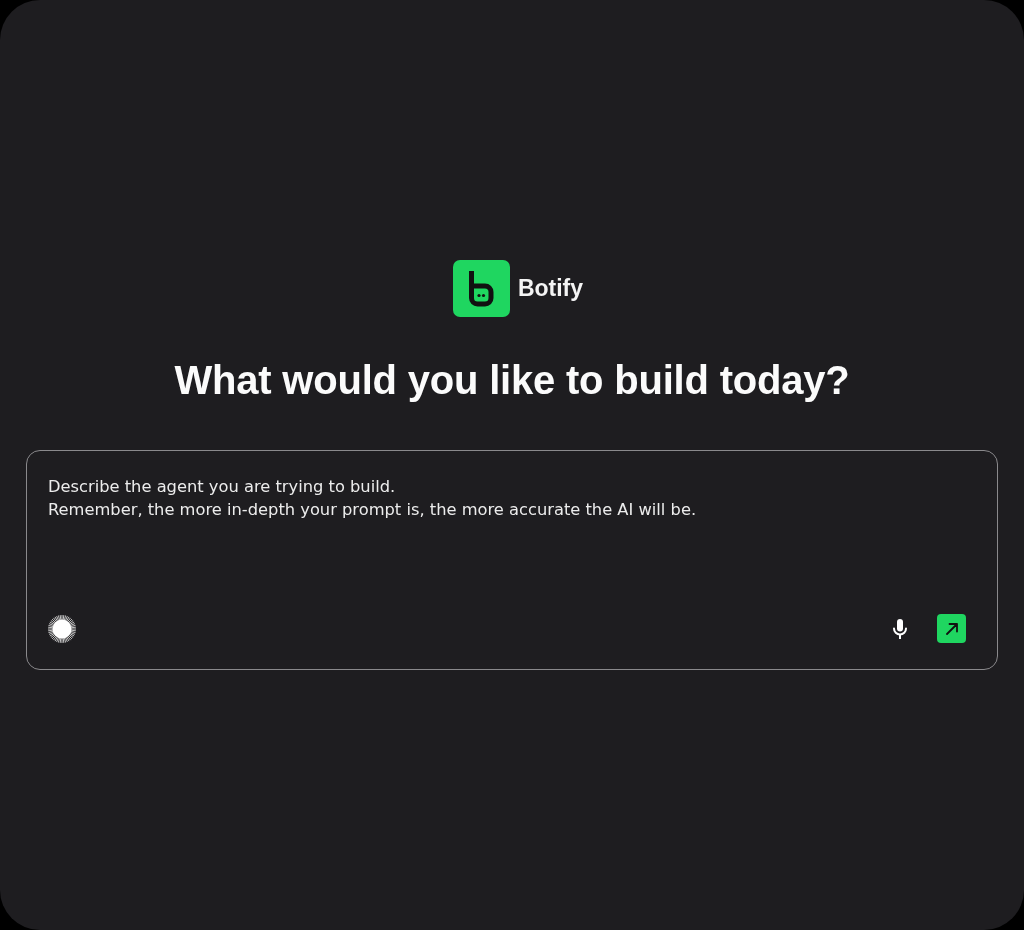 The width and height of the screenshot is (1024, 930). What do you see at coordinates (62, 628) in the screenshot?
I see `striped-disc-icon` at bounding box center [62, 628].